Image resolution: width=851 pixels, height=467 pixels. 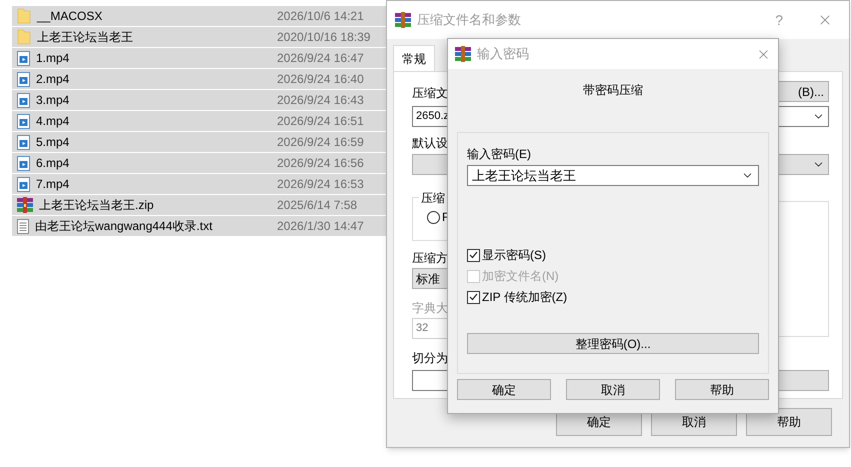 I want to click on file-name: 1.mp4, so click(x=53, y=58).